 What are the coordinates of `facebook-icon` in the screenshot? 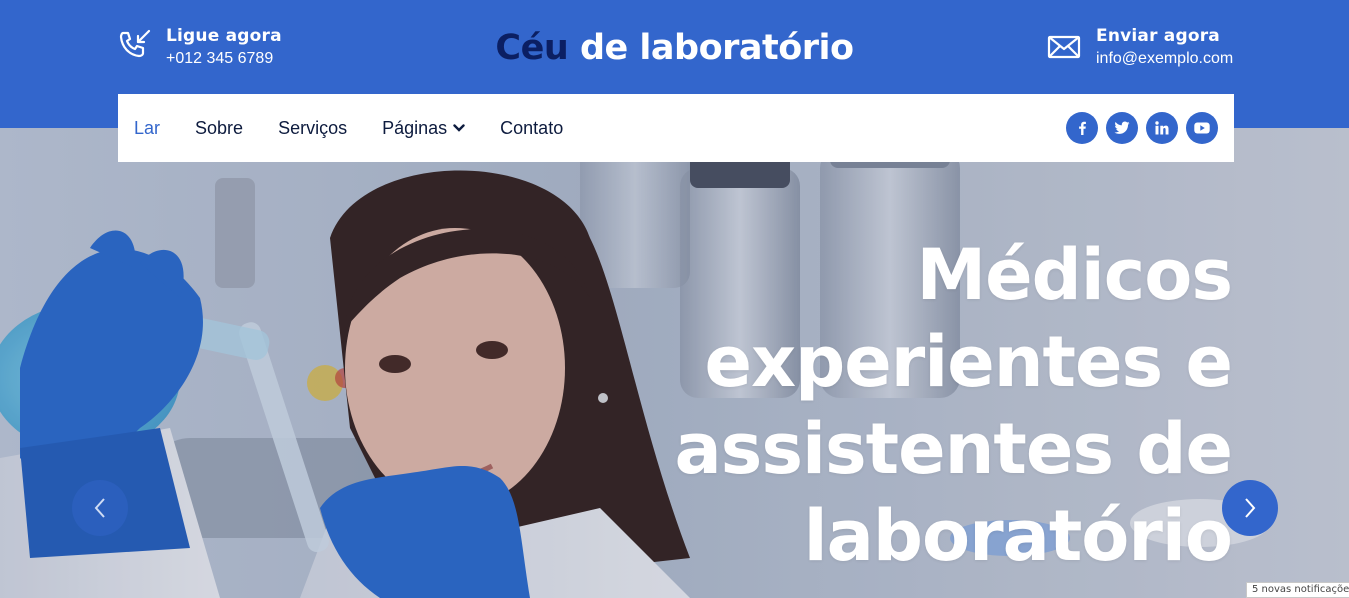 It's located at (1082, 128).